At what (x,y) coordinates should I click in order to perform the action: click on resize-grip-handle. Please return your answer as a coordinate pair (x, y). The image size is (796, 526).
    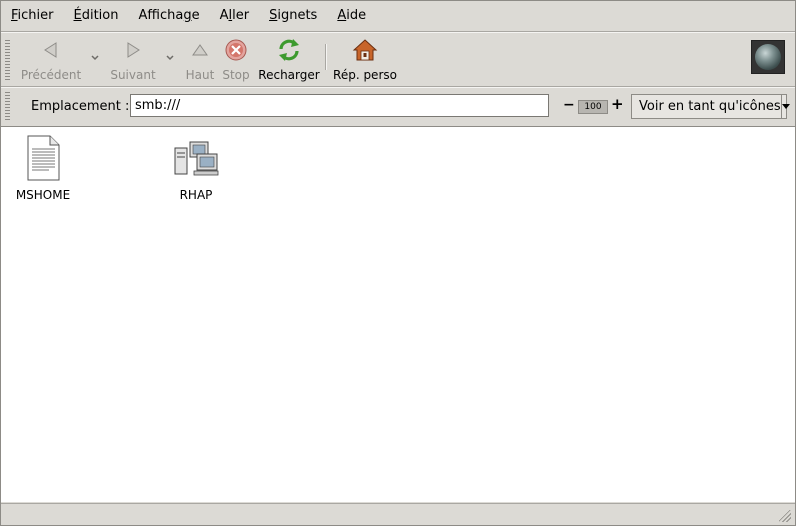
    Looking at the image, I should click on (785, 516).